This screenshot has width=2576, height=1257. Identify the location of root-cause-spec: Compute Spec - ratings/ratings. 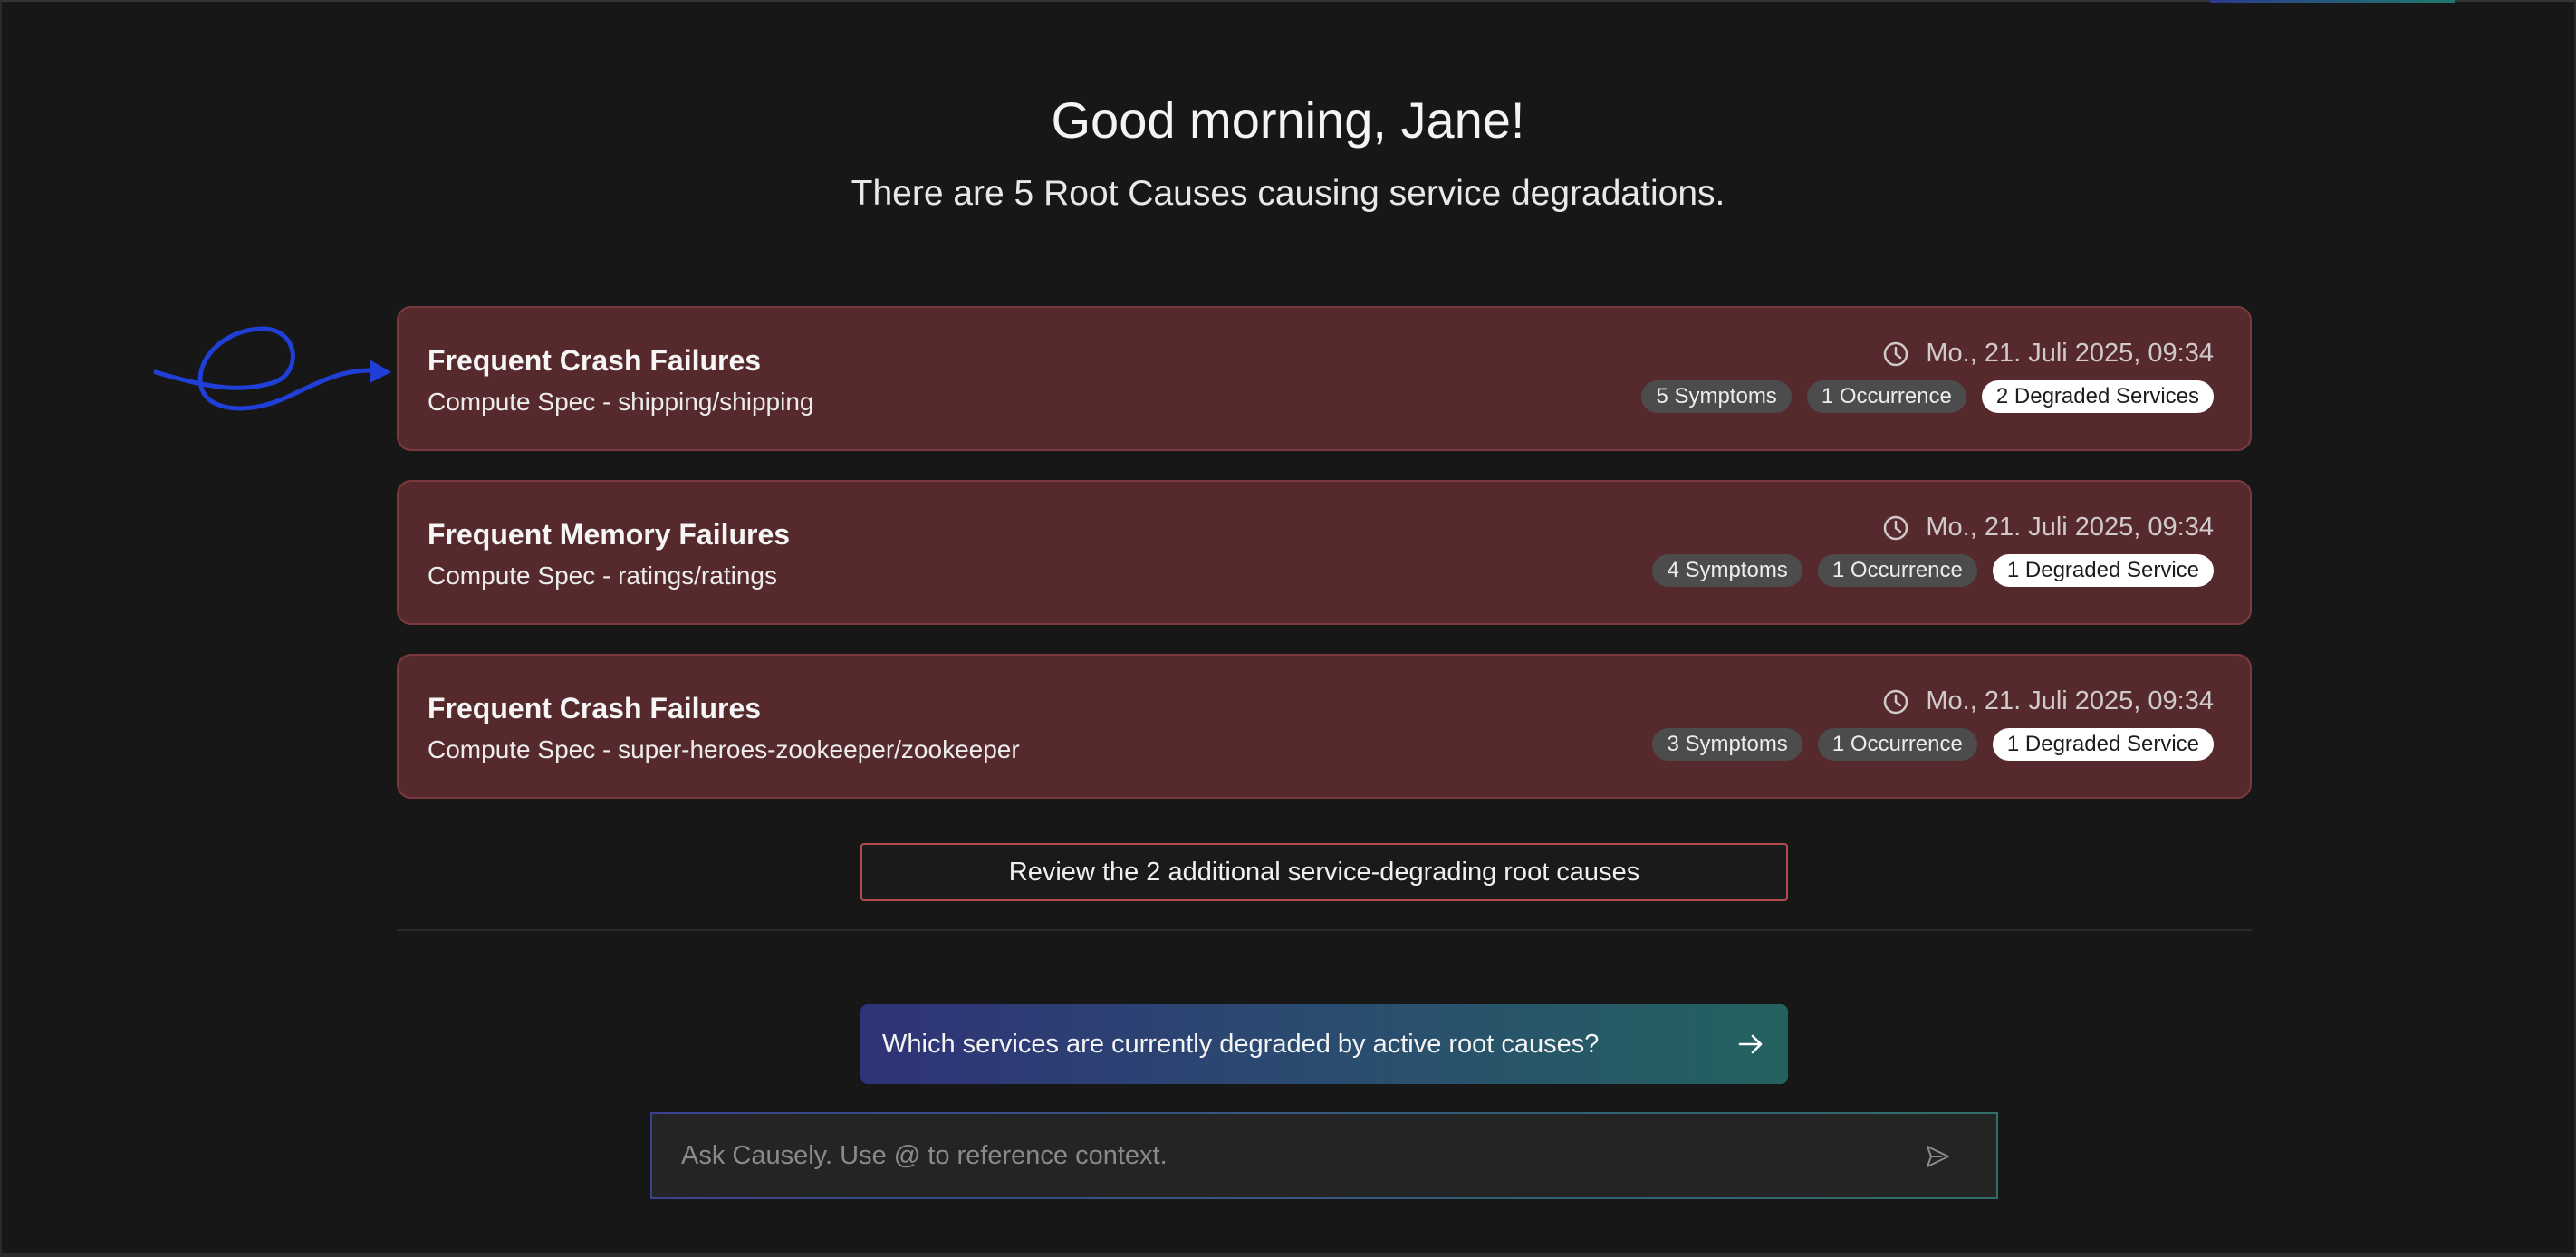
(602, 575).